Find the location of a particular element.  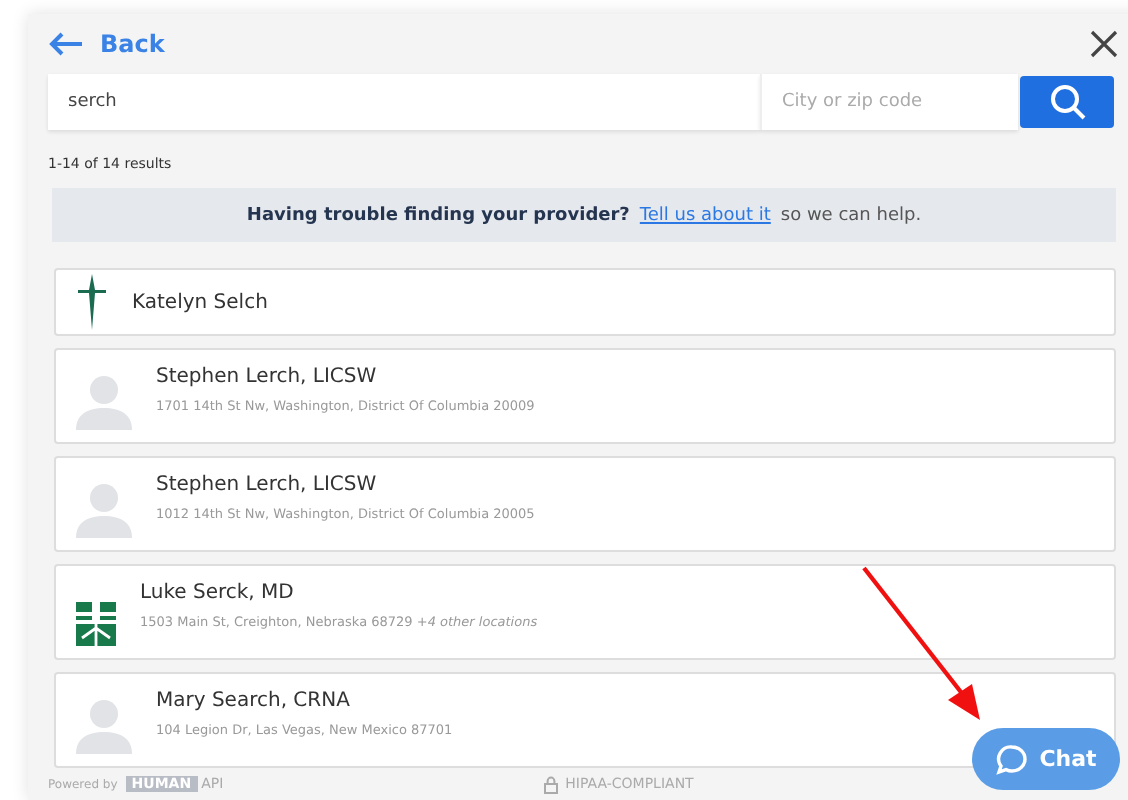

banner-text: so we can help. is located at coordinates (851, 215).